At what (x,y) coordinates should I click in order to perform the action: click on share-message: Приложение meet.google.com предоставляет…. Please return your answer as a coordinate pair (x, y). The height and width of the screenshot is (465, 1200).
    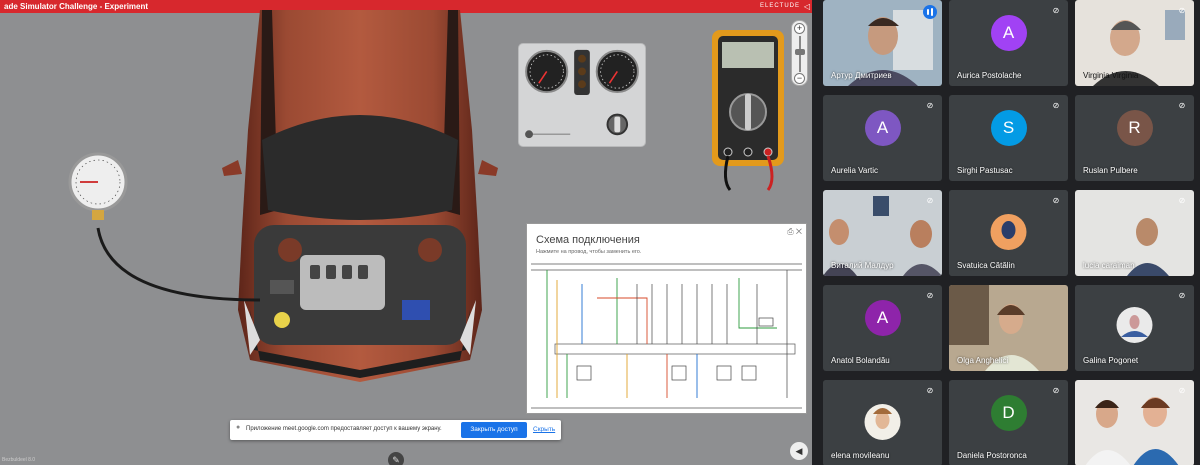
    Looking at the image, I should click on (344, 429).